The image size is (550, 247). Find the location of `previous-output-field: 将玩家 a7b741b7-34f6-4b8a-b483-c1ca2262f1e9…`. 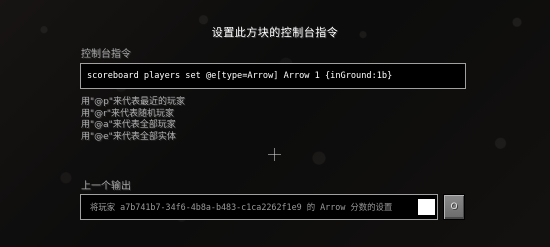

previous-output-field: 将玩家 a7b741b7-34f6-4b8a-b483-c1ca2262f1e9… is located at coordinates (259, 207).